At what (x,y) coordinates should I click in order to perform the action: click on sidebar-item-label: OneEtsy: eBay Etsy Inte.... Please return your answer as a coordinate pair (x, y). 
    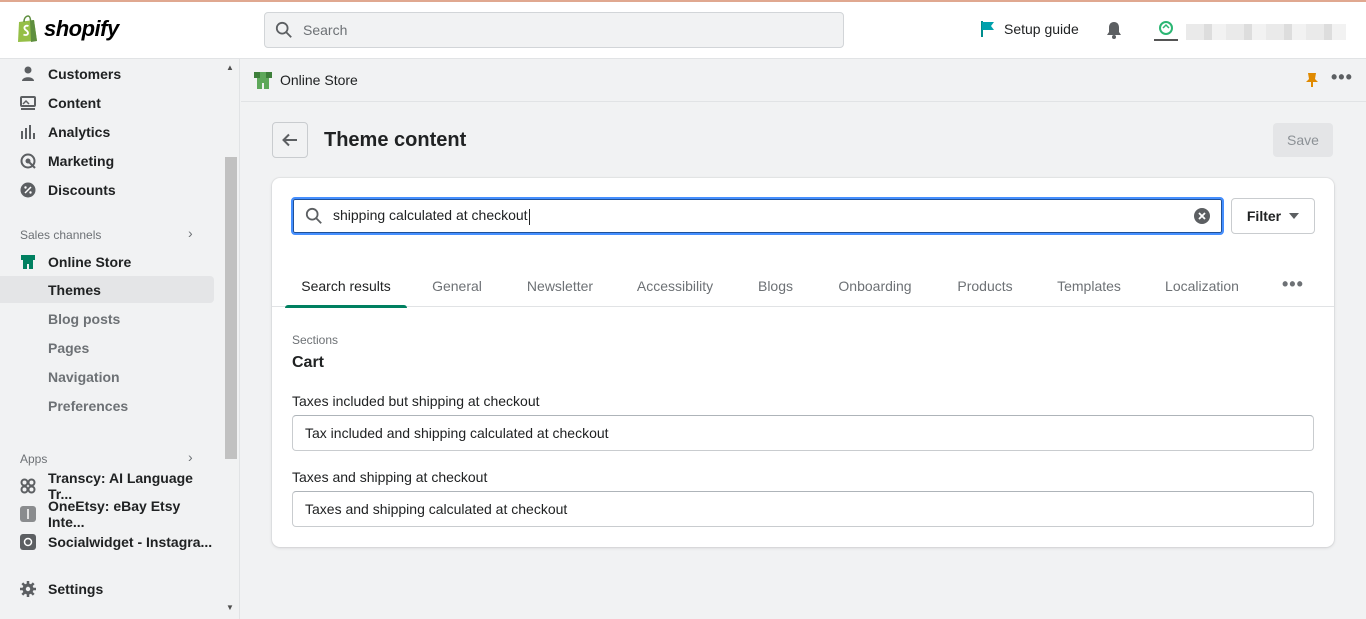
    Looking at the image, I should click on (114, 514).